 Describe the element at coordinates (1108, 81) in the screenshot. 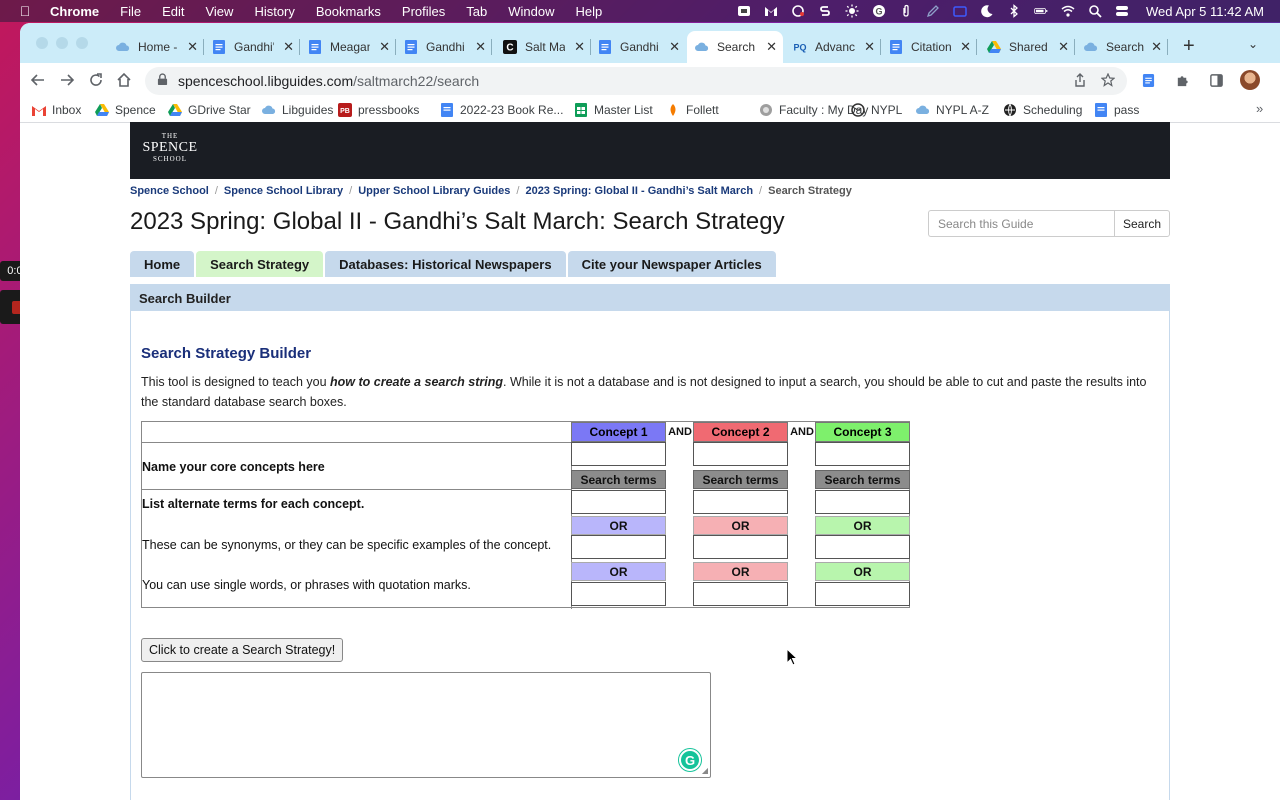

I see `bookmark-star-icon` at that location.